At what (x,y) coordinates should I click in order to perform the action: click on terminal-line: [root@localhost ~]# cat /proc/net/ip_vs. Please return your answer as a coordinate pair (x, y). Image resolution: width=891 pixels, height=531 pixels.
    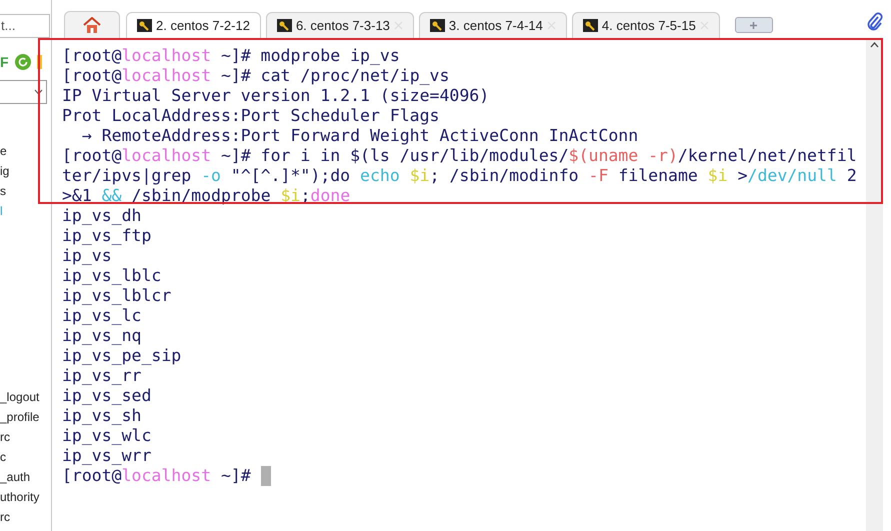
    Looking at the image, I should click on (256, 76).